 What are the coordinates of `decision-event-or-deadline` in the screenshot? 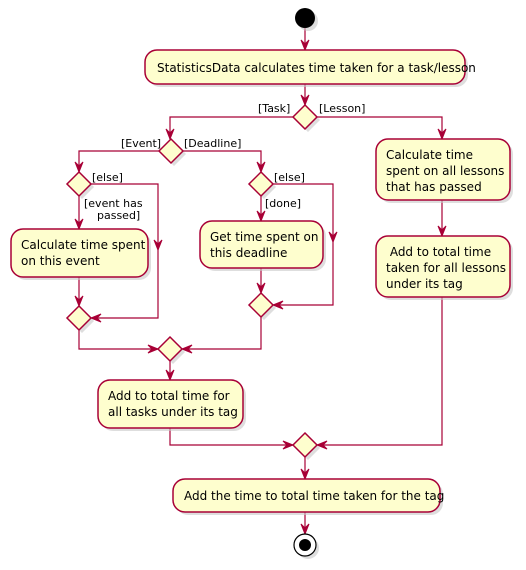 It's located at (171, 151).